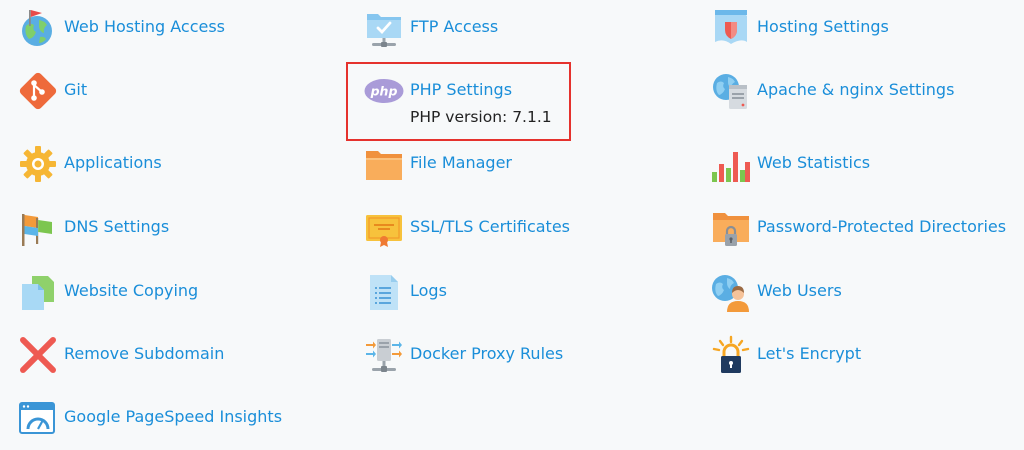 This screenshot has height=450, width=1024. I want to click on file-manager-link: File Manager, so click(438, 164).